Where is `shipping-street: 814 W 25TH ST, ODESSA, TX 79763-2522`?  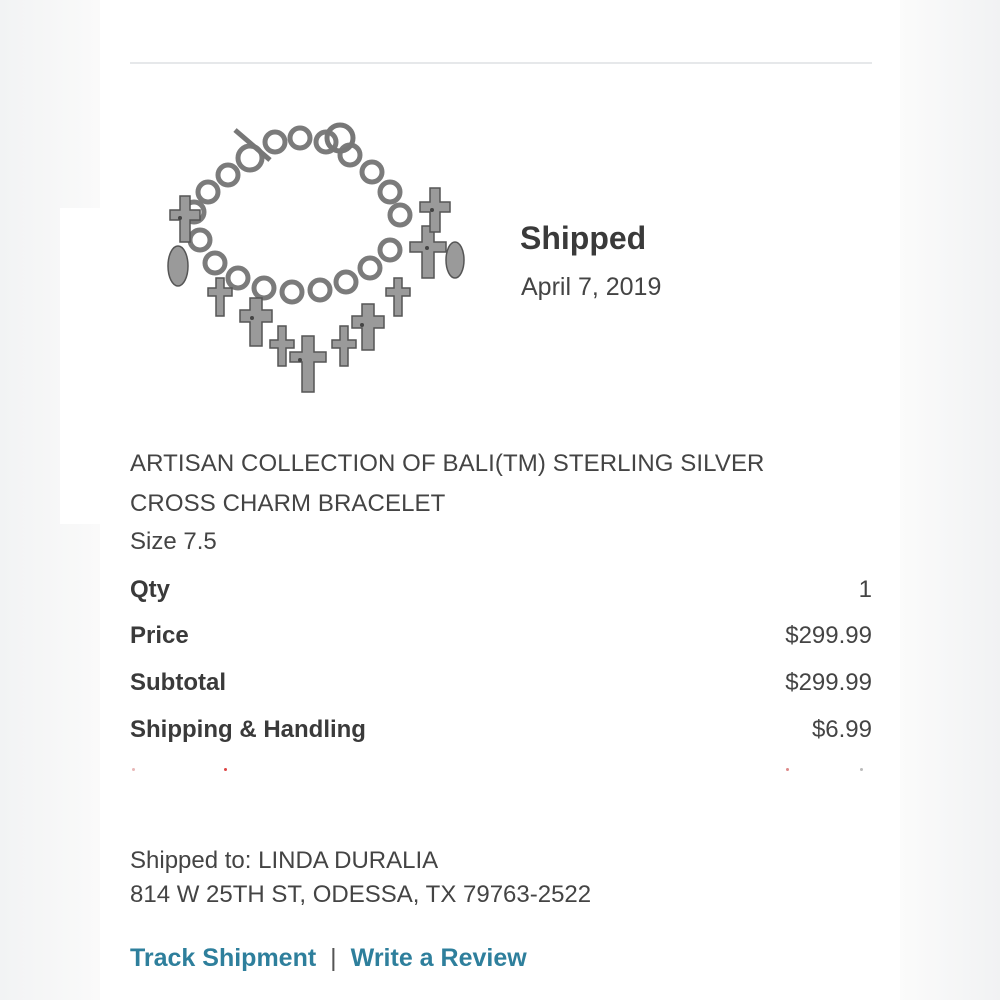
shipping-street: 814 W 25TH ST, ODESSA, TX 79763-2522 is located at coordinates (361, 894).